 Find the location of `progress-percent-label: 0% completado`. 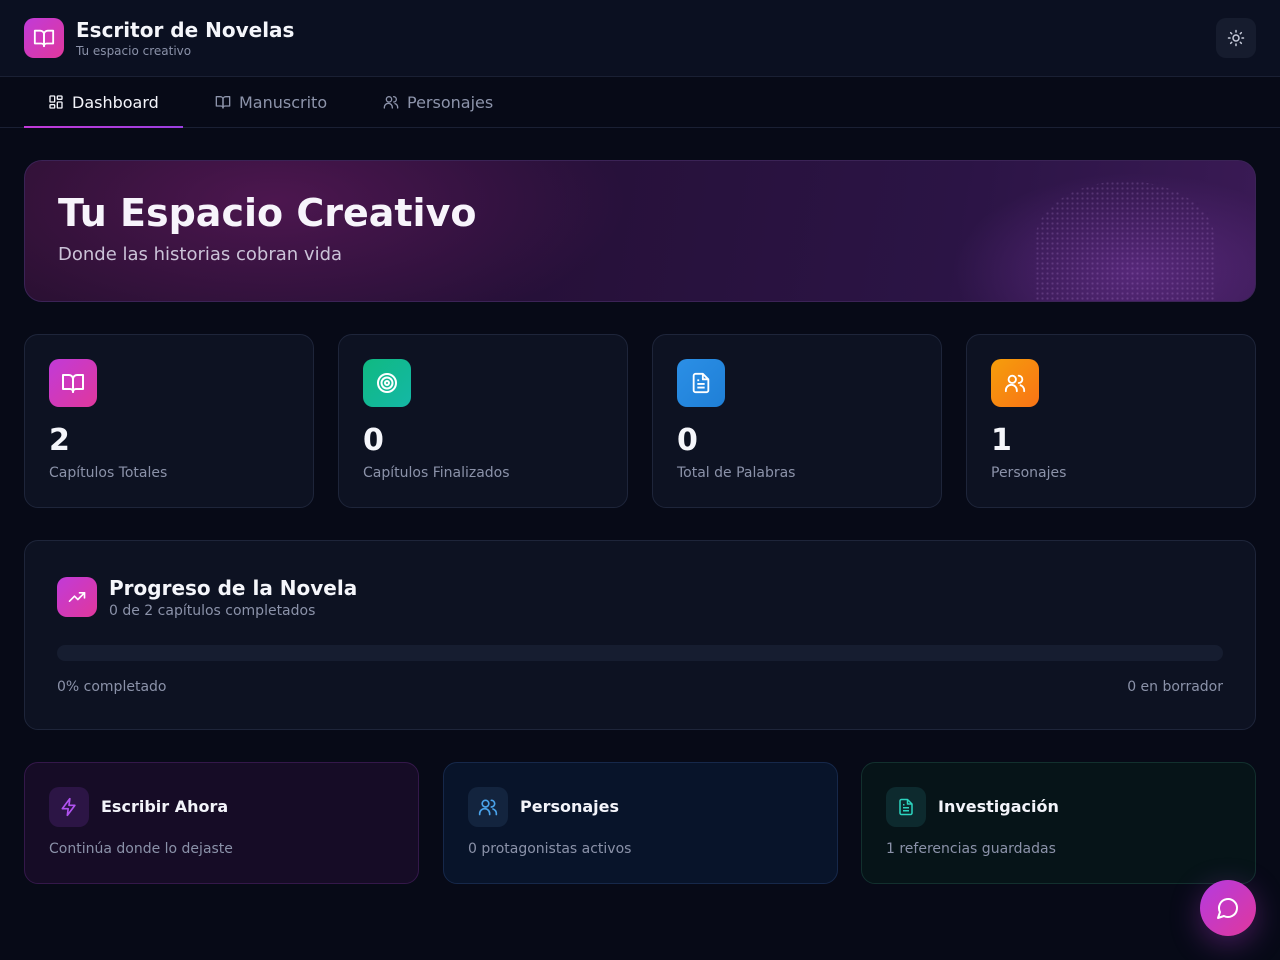

progress-percent-label: 0% completado is located at coordinates (112, 687).